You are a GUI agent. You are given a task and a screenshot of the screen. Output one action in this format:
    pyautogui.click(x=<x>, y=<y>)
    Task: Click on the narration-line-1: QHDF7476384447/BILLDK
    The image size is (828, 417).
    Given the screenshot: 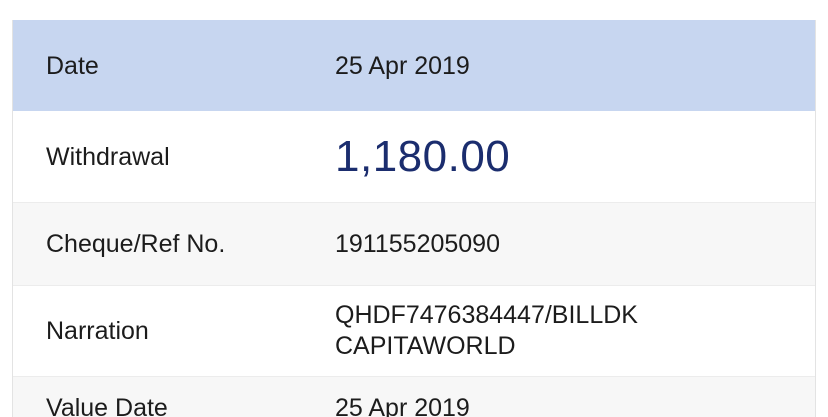 What is the action you would take?
    pyautogui.click(x=486, y=315)
    